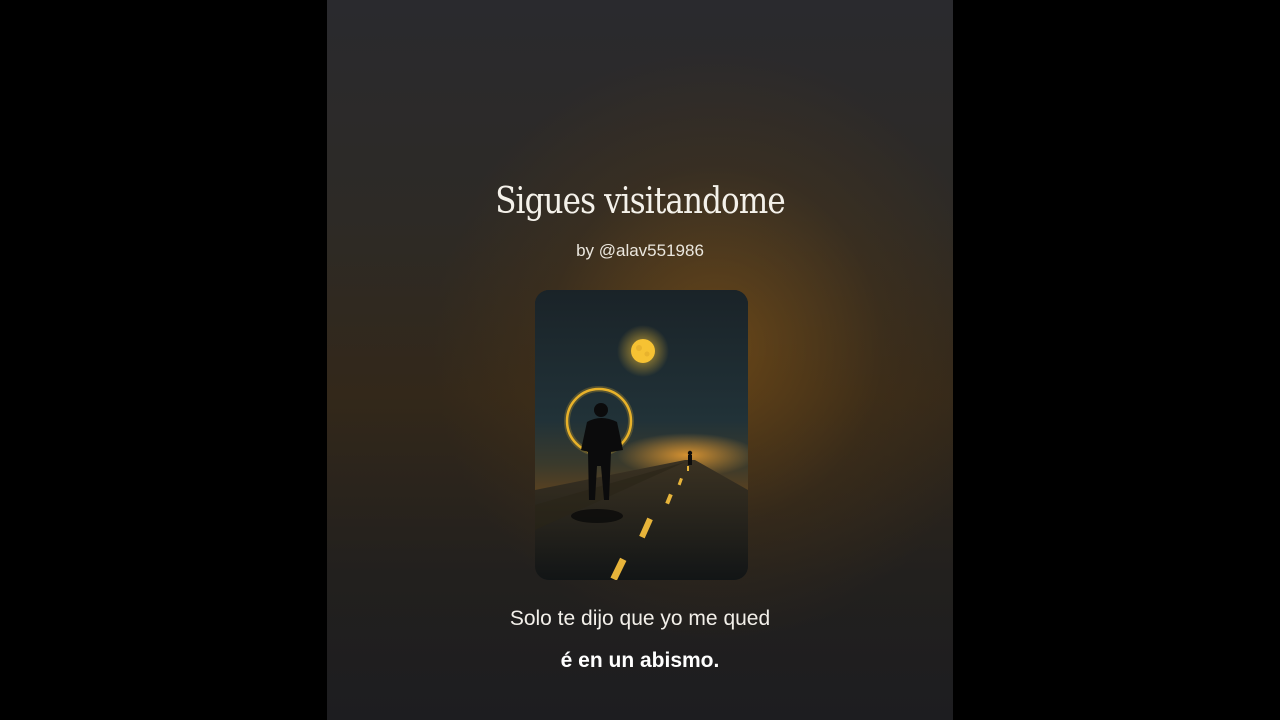 The width and height of the screenshot is (1280, 720). I want to click on cover-art-image, so click(641, 435).